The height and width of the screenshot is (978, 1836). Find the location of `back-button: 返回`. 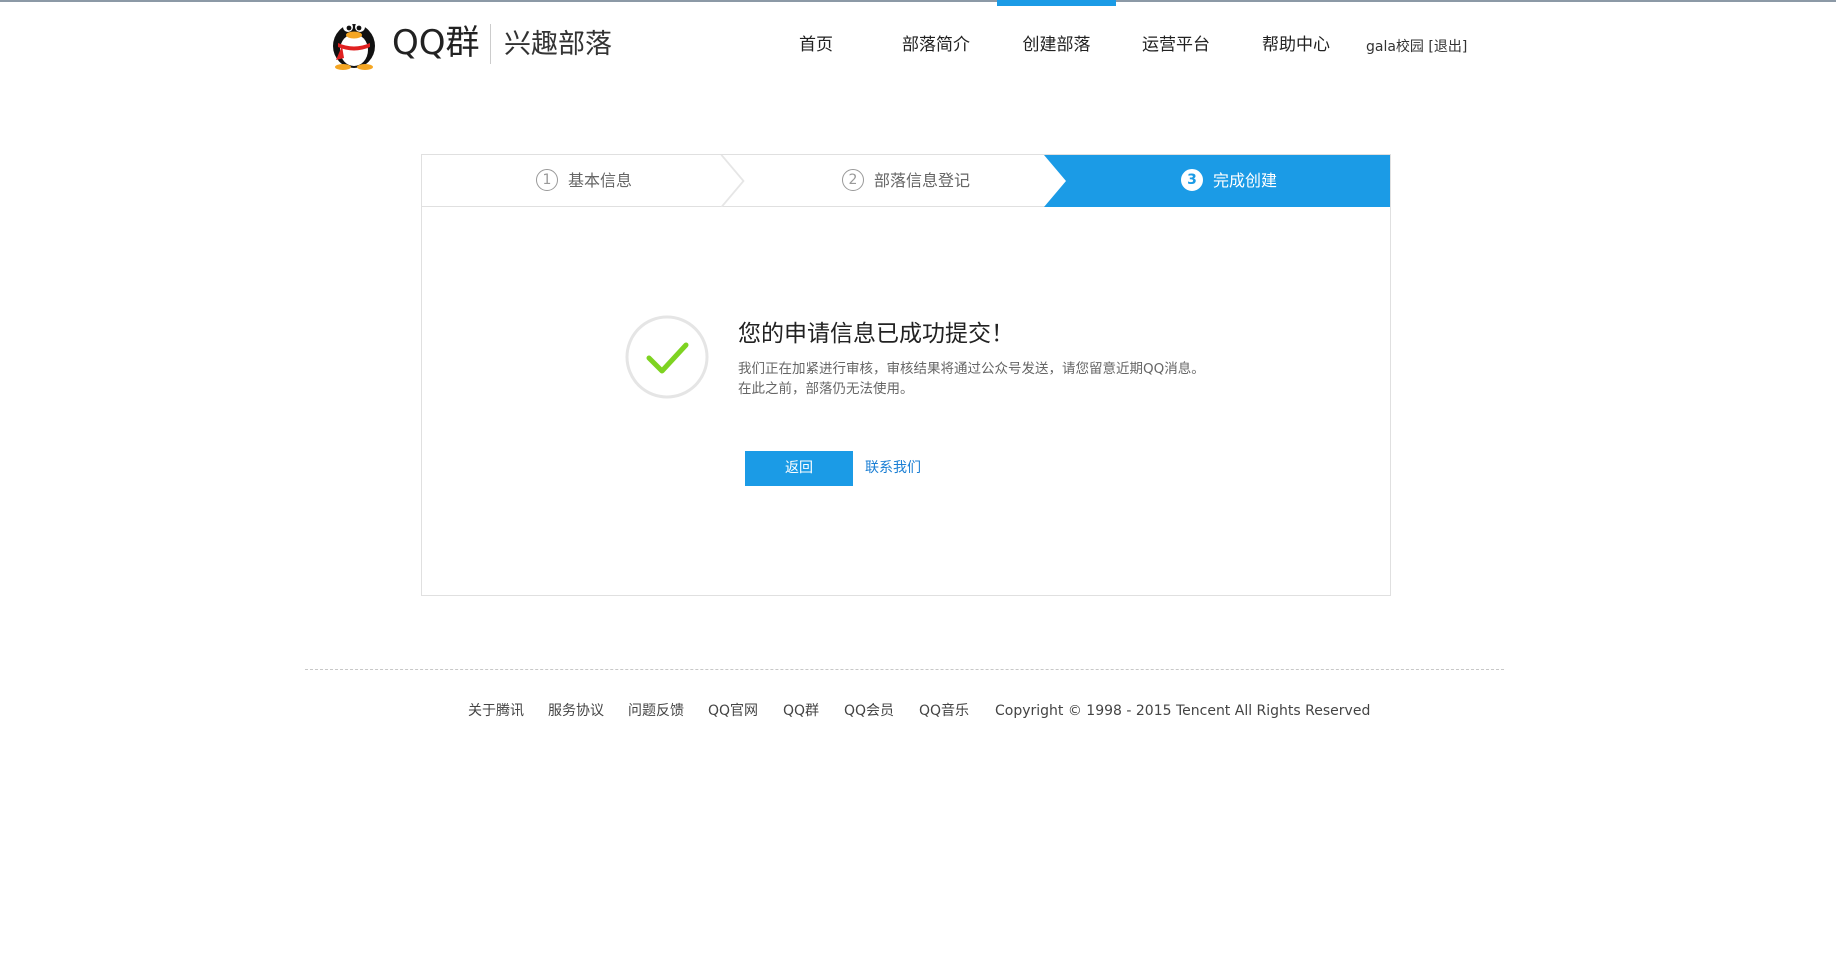

back-button: 返回 is located at coordinates (799, 468).